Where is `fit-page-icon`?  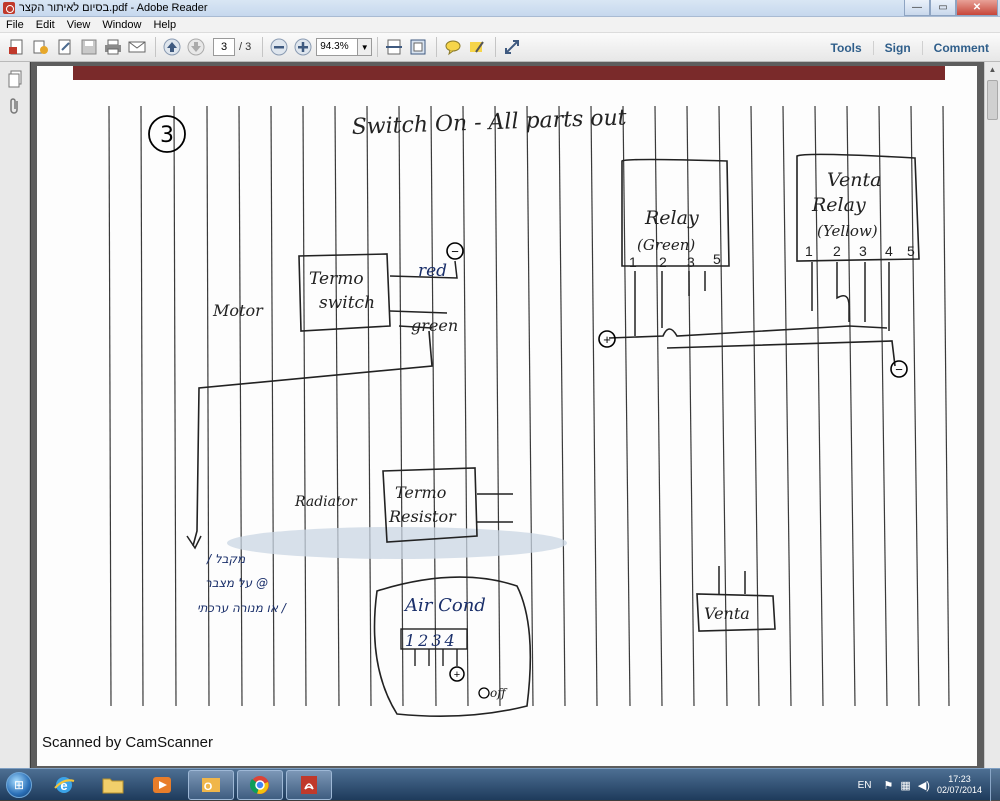 fit-page-icon is located at coordinates (418, 47).